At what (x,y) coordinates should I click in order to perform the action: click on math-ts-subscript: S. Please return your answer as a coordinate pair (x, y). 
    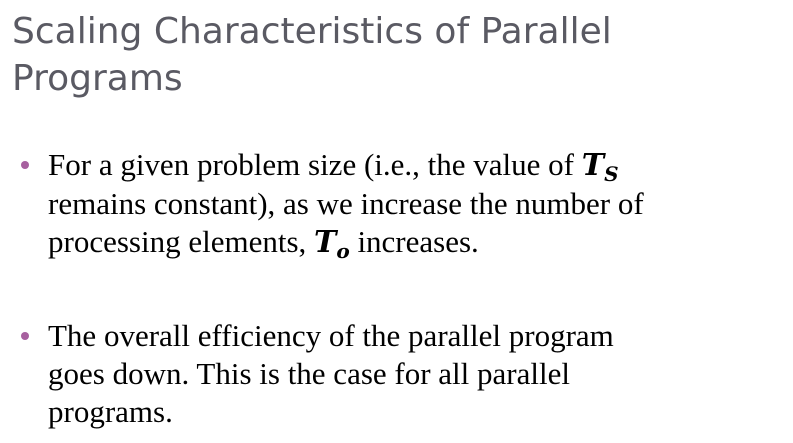
    Looking at the image, I should click on (611, 174).